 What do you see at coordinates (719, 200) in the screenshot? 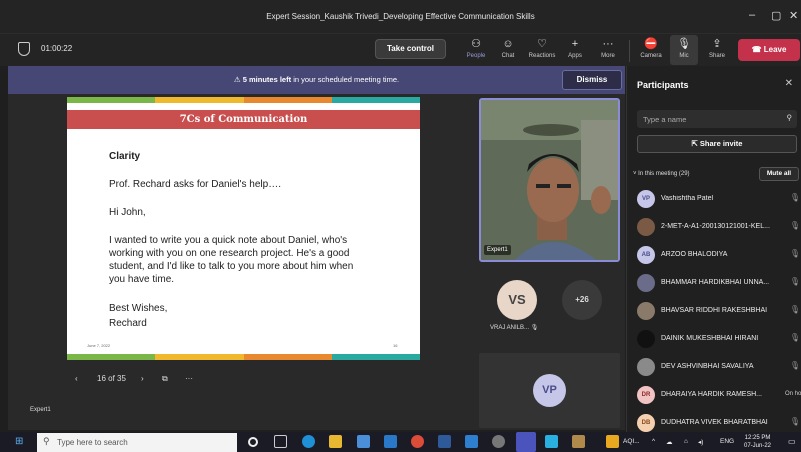
I see `participant-row: VP Vashishtha Patel 🎙` at bounding box center [719, 200].